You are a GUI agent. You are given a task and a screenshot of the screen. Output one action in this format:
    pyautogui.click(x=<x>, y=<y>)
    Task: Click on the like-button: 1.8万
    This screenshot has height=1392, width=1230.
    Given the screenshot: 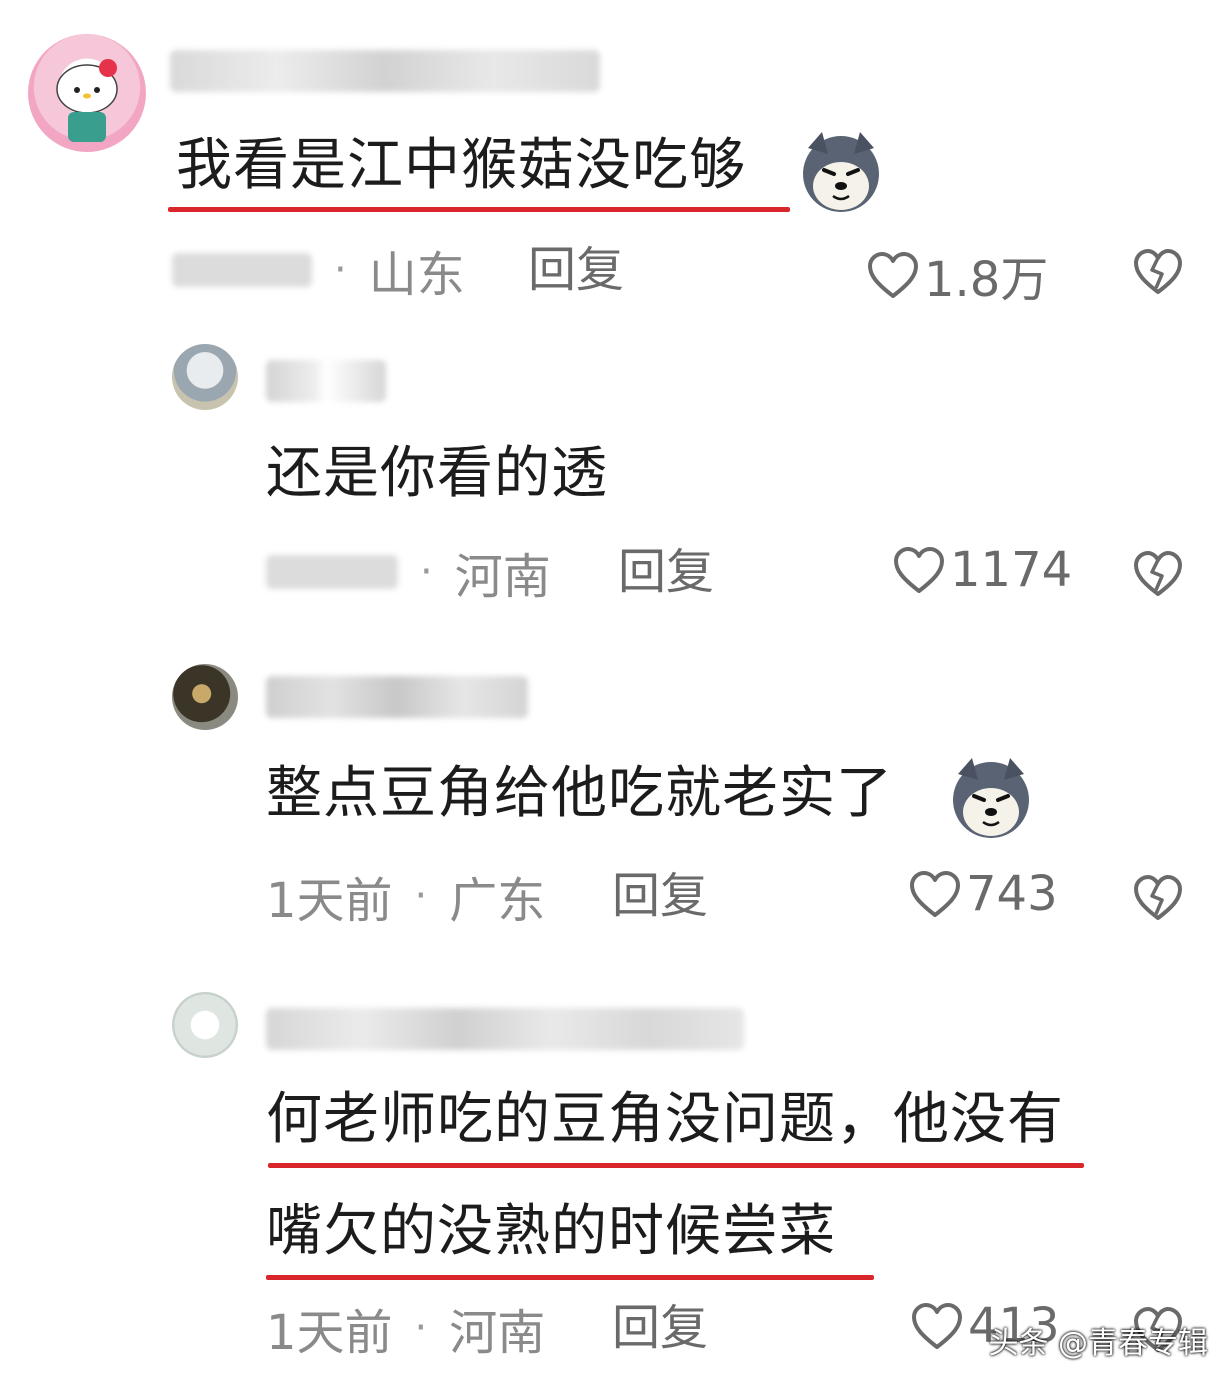 What is the action you would take?
    pyautogui.click(x=957, y=275)
    